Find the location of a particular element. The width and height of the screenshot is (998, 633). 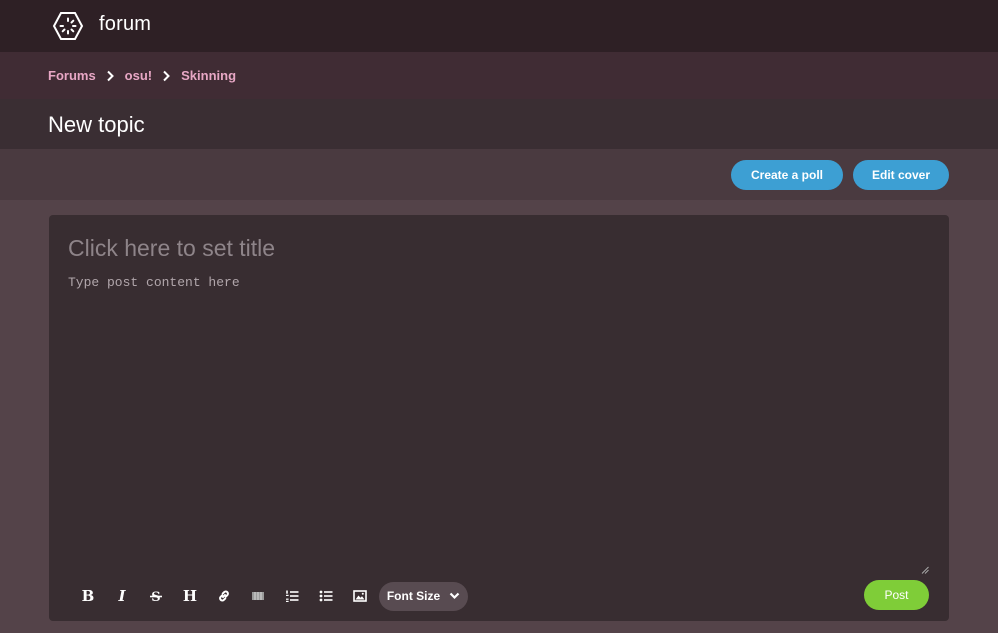

page-title: New topic is located at coordinates (96, 124).